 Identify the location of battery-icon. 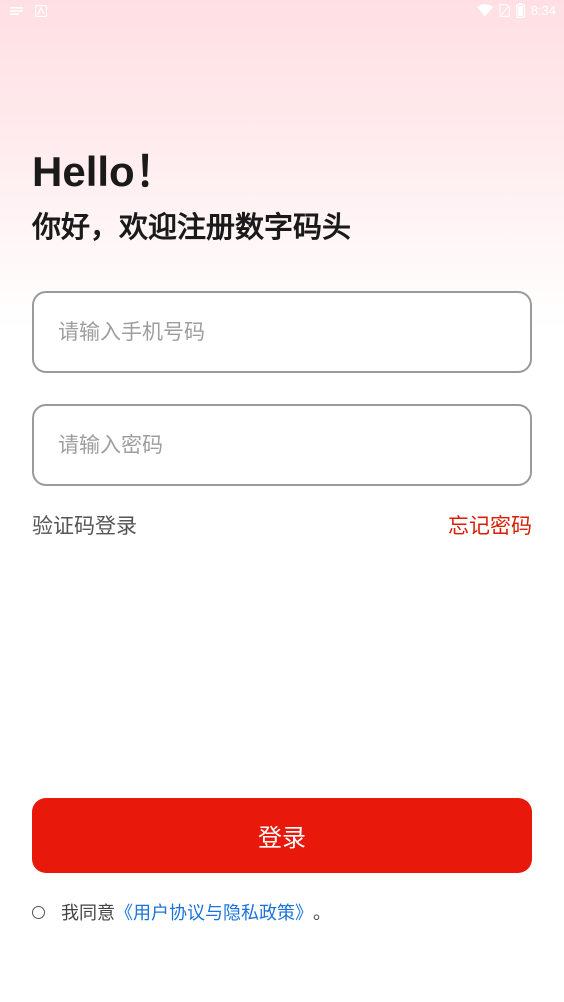
(520, 10).